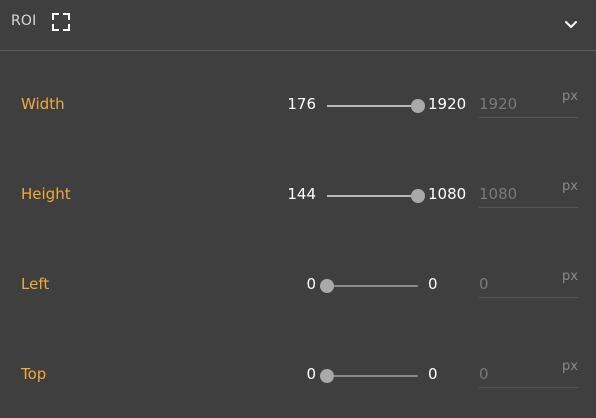 The width and height of the screenshot is (596, 418). What do you see at coordinates (571, 24) in the screenshot?
I see `chevron-down-icon` at bounding box center [571, 24].